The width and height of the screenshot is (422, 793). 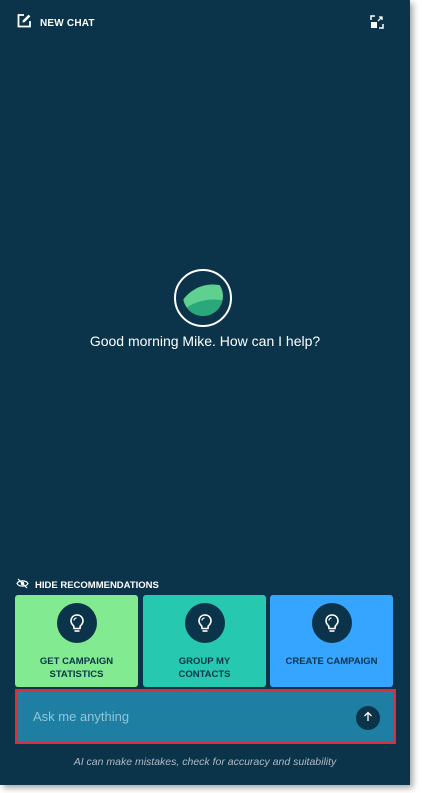 I want to click on expand-button, so click(x=378, y=23).